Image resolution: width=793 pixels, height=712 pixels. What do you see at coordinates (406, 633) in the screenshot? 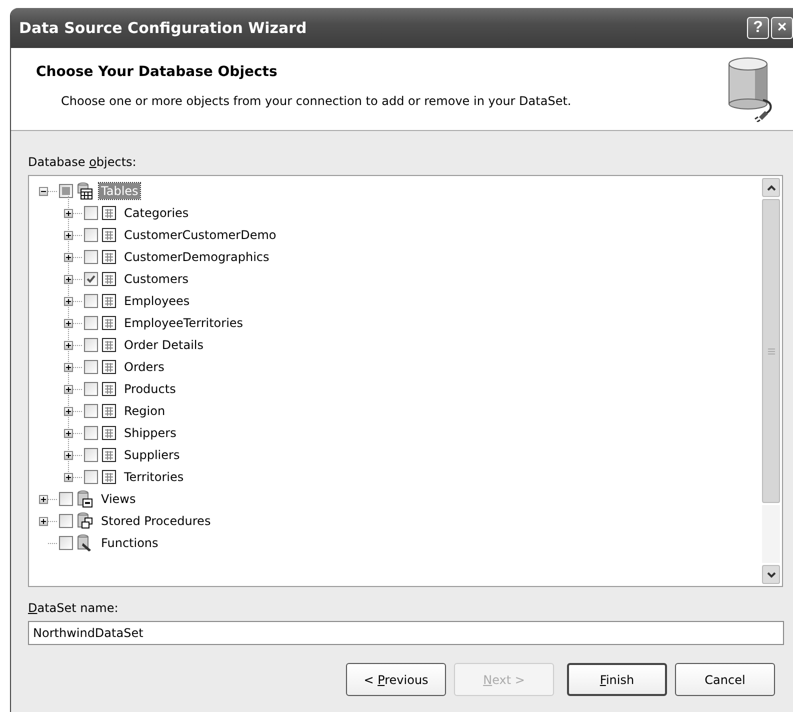
I see `dataset-name-field: NorthwindDataSet` at bounding box center [406, 633].